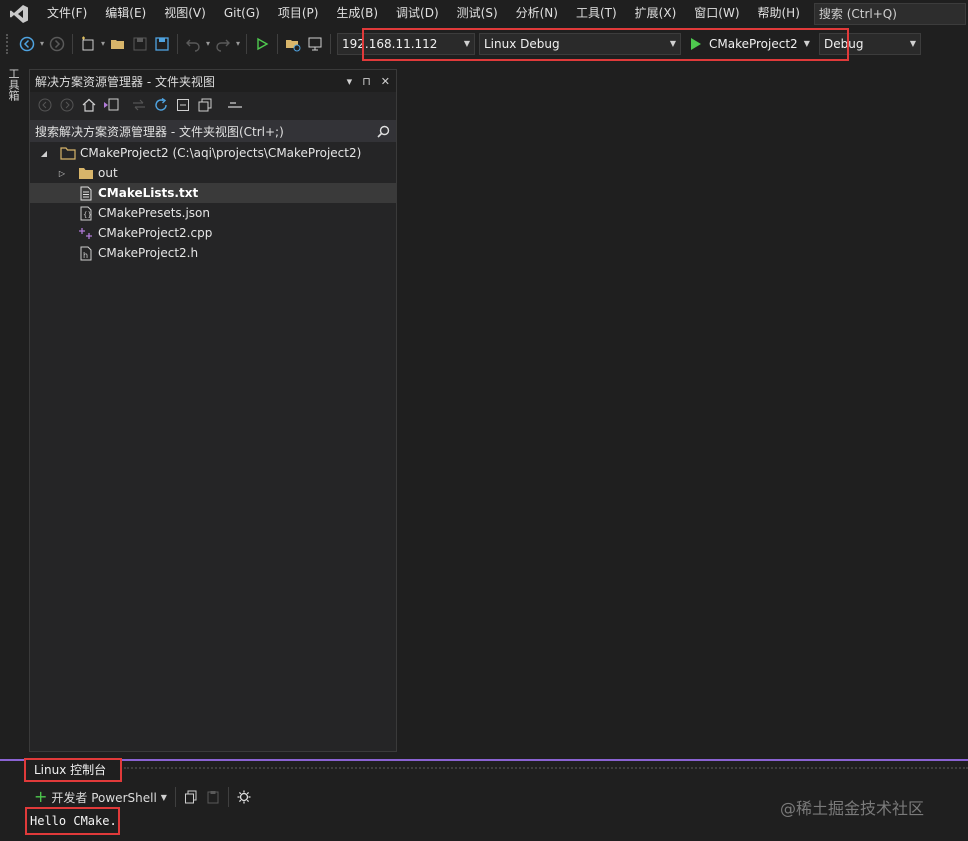 The height and width of the screenshot is (841, 968). Describe the element at coordinates (191, 797) in the screenshot. I see `copy-icon` at that location.